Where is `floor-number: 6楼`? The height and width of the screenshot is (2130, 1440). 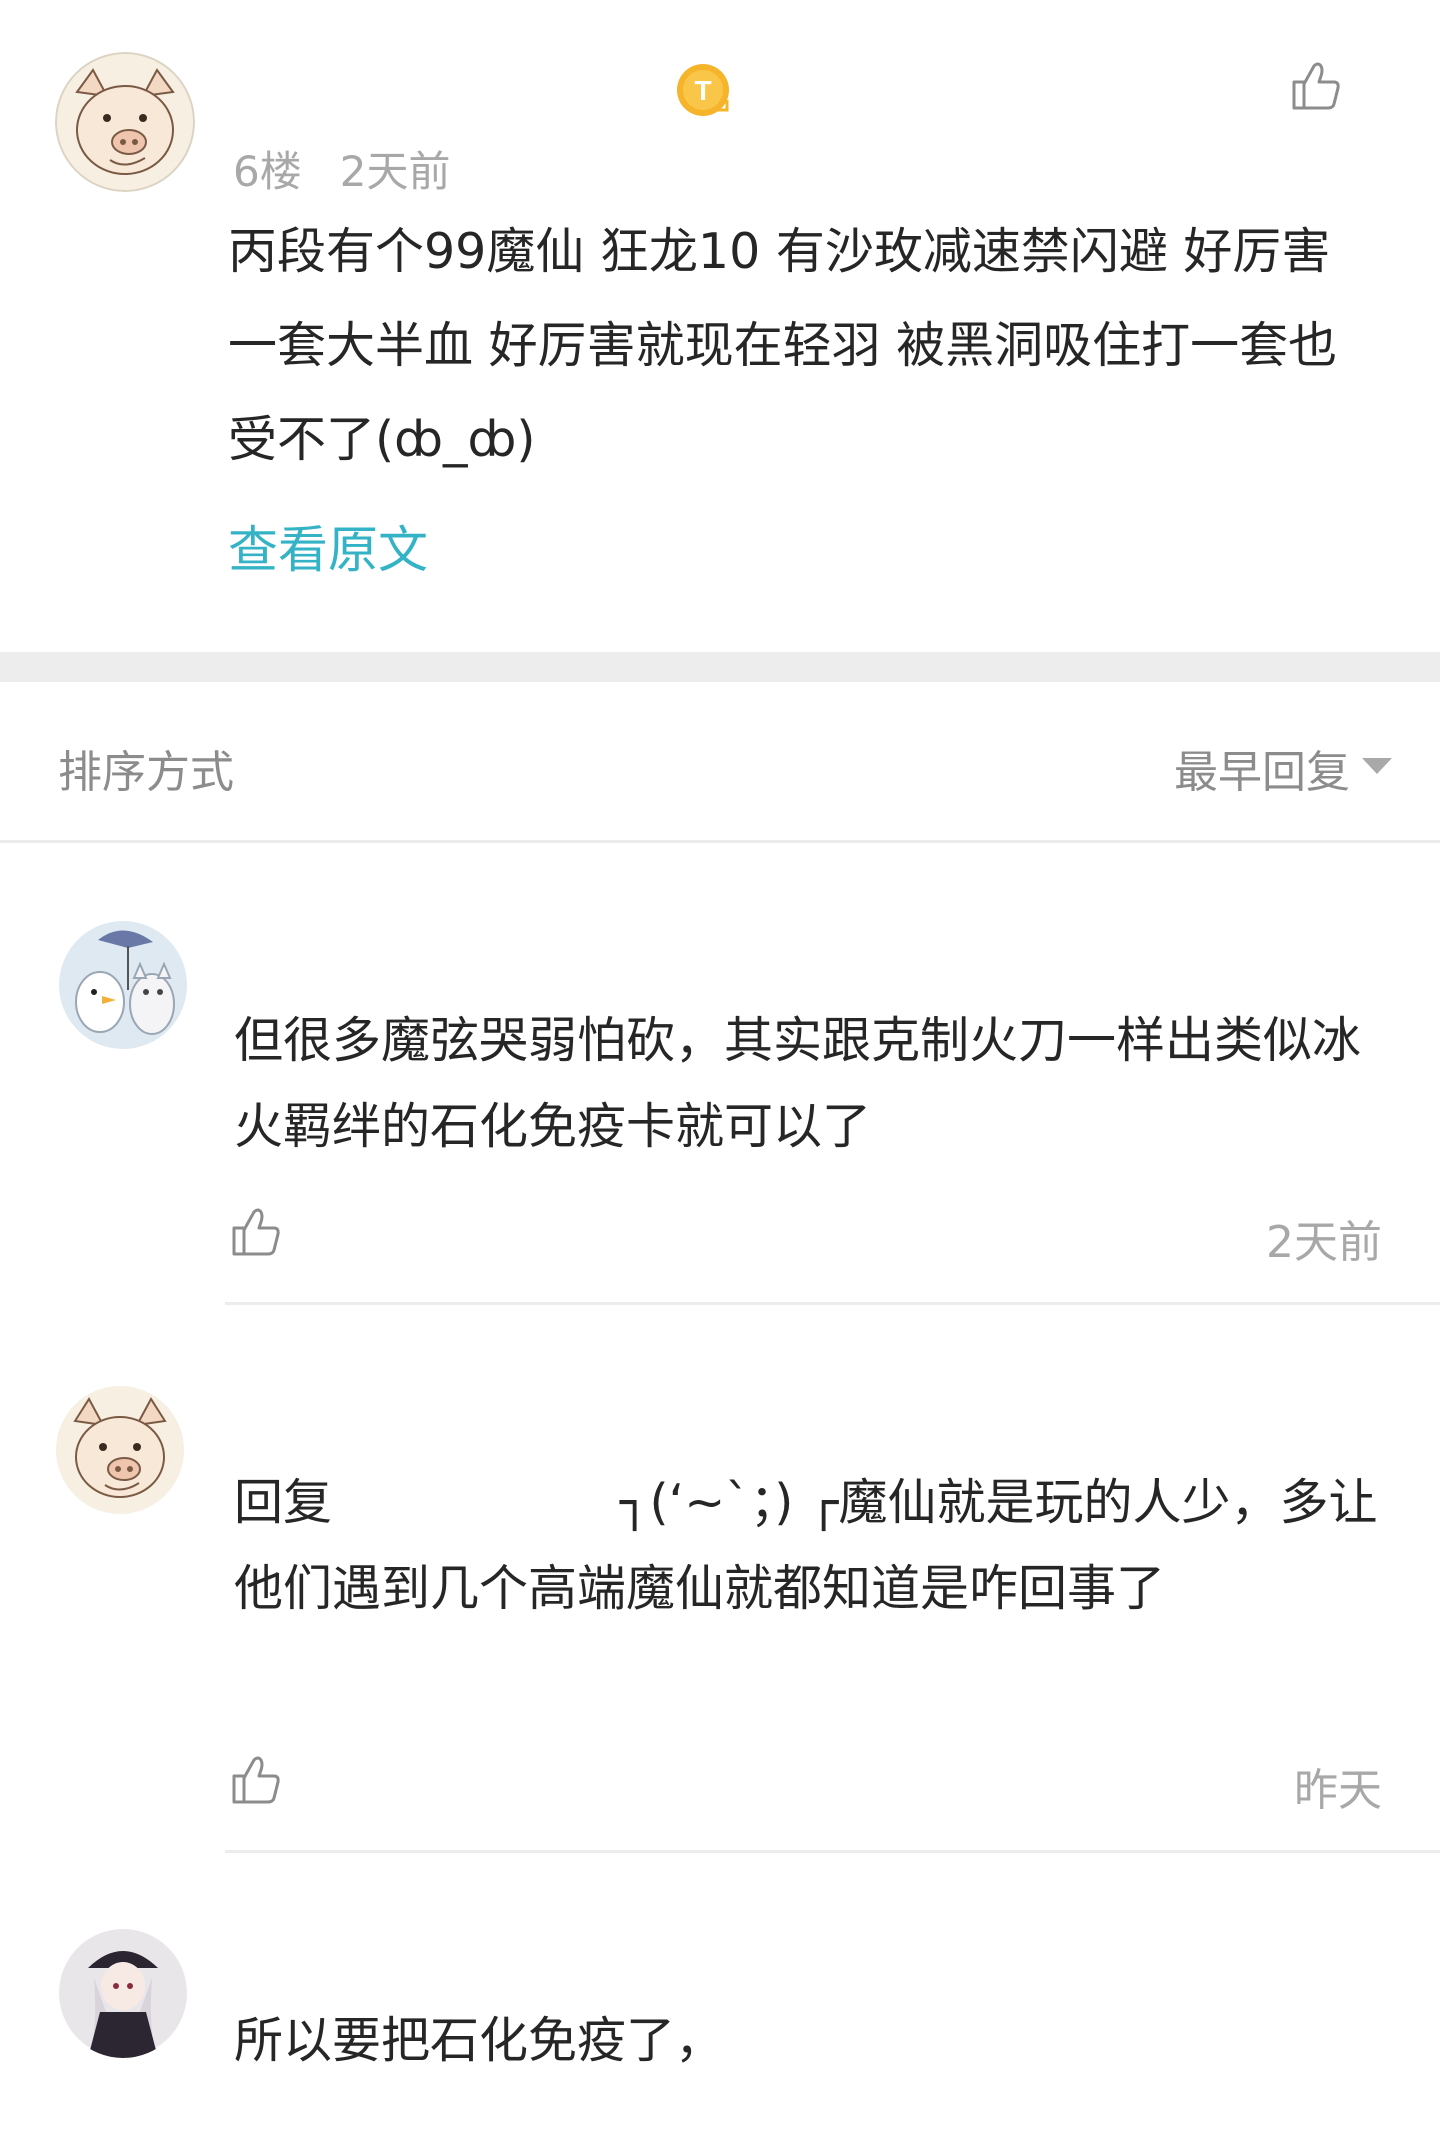 floor-number: 6楼 is located at coordinates (267, 171).